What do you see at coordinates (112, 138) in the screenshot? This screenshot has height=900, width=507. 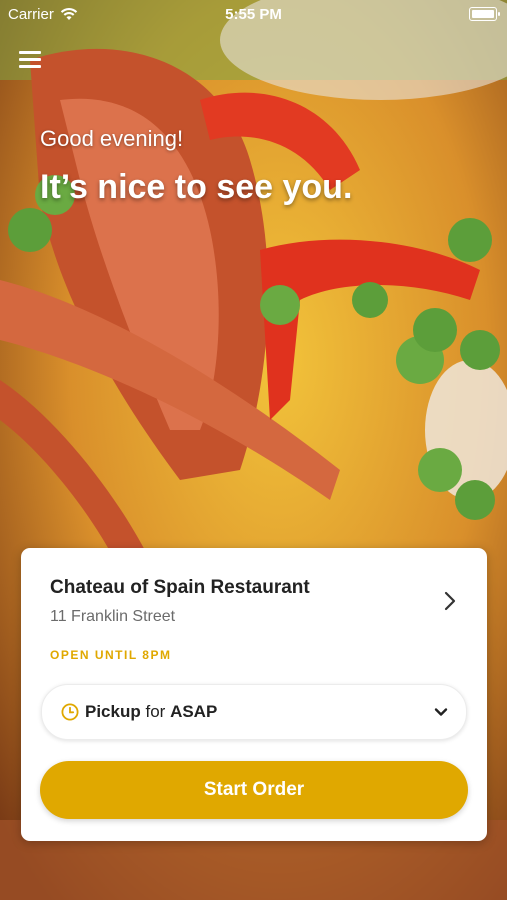 I see `greeting-text: Good evening!` at bounding box center [112, 138].